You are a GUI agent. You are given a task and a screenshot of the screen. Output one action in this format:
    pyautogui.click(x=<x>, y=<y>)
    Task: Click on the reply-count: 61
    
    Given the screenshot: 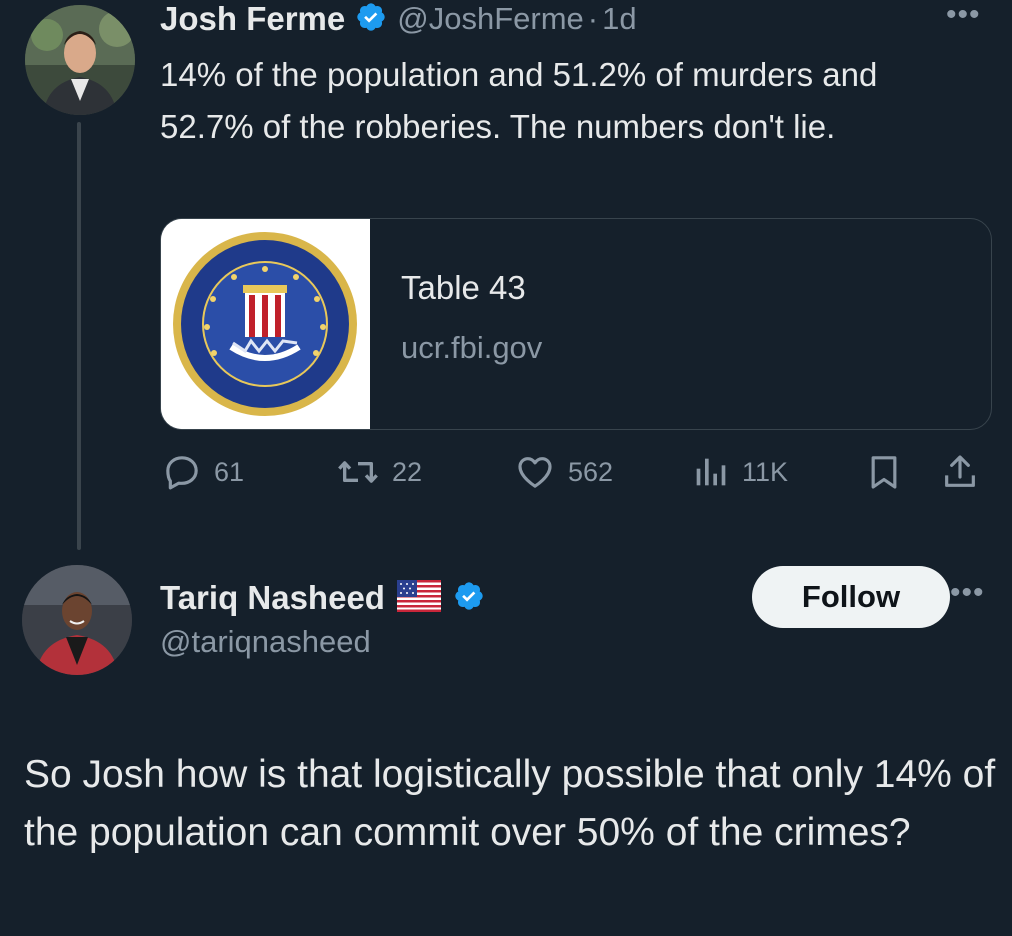 What is the action you would take?
    pyautogui.click(x=229, y=471)
    